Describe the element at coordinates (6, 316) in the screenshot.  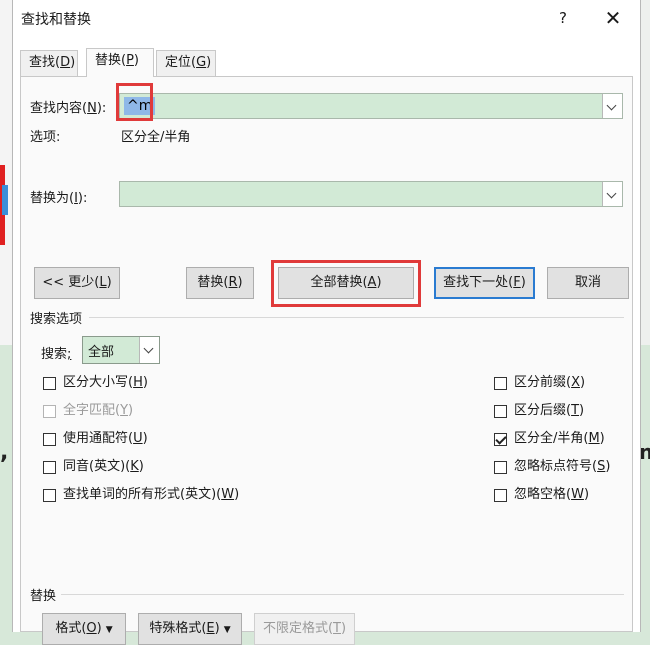
I see `background-document-left: ,` at that location.